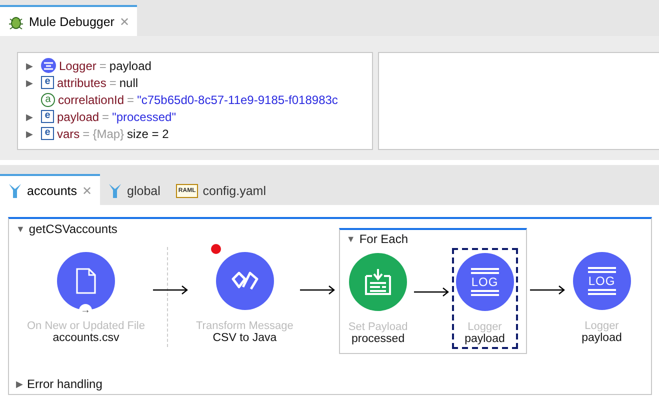 Image resolution: width=659 pixels, height=408 pixels. What do you see at coordinates (215, 249) in the screenshot?
I see `breakpoint-dot` at bounding box center [215, 249].